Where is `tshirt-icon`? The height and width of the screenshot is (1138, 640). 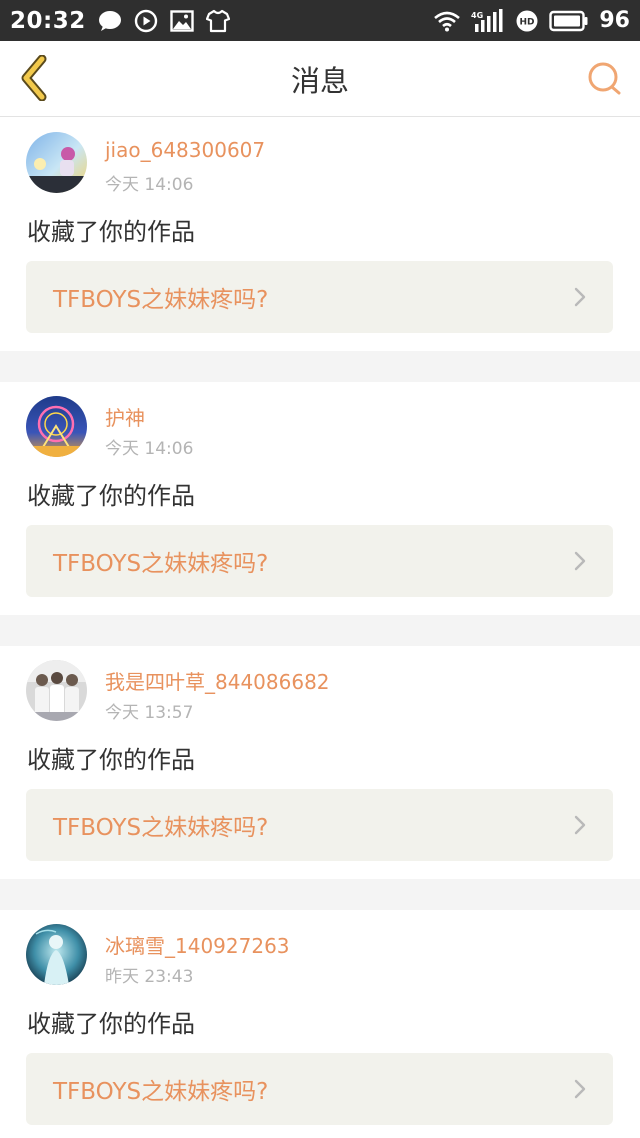 tshirt-icon is located at coordinates (217, 21).